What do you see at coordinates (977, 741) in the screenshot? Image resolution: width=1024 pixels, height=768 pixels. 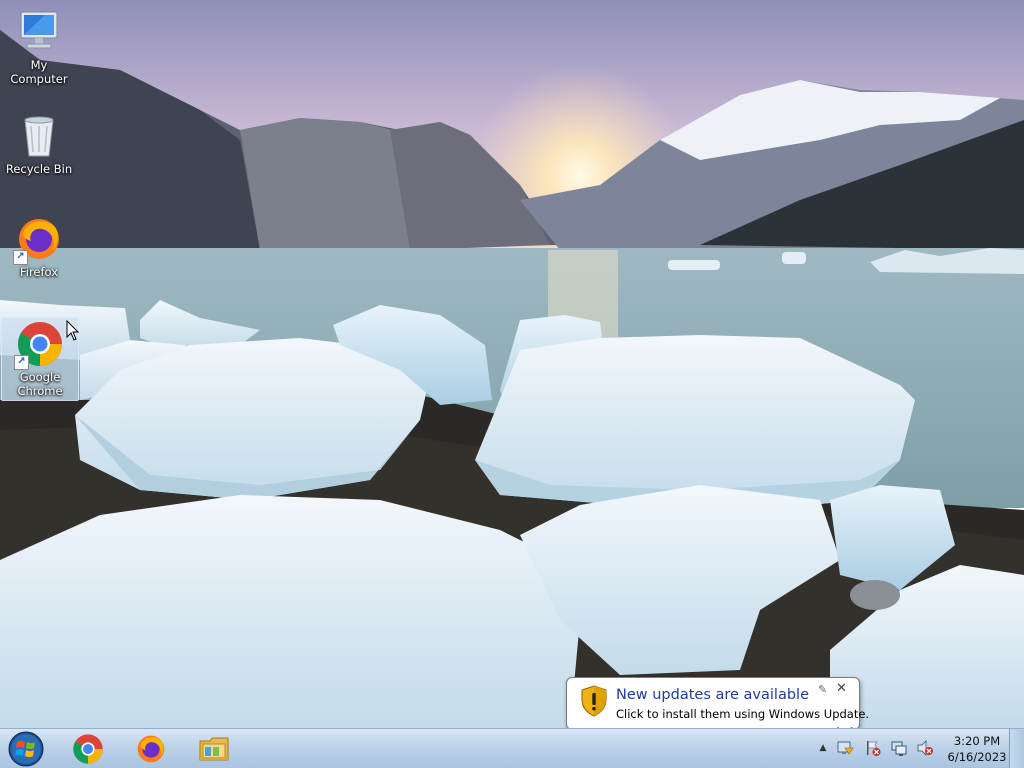 I see `clock-time: 3:20 PM` at bounding box center [977, 741].